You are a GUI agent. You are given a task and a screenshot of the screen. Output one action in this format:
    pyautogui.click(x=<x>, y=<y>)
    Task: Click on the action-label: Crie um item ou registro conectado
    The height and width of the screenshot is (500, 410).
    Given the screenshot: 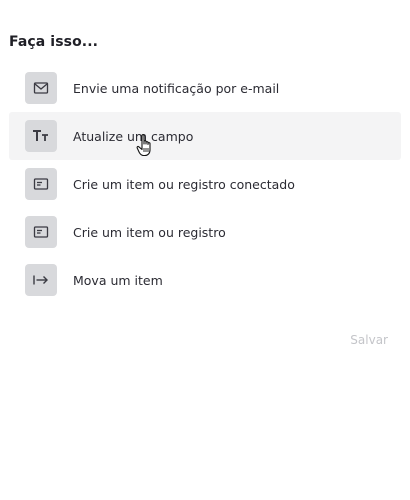 What is the action you would take?
    pyautogui.click(x=184, y=184)
    